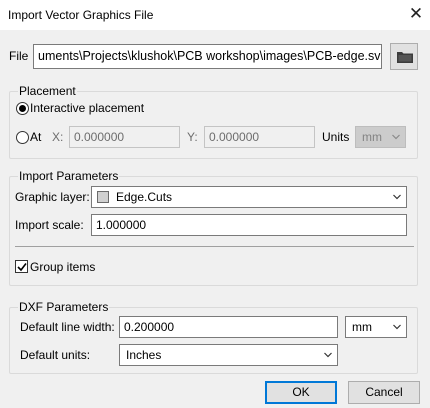 This screenshot has width=430, height=408. Describe the element at coordinates (249, 197) in the screenshot. I see `graphic-layer-select: Edge.Cuts` at that location.